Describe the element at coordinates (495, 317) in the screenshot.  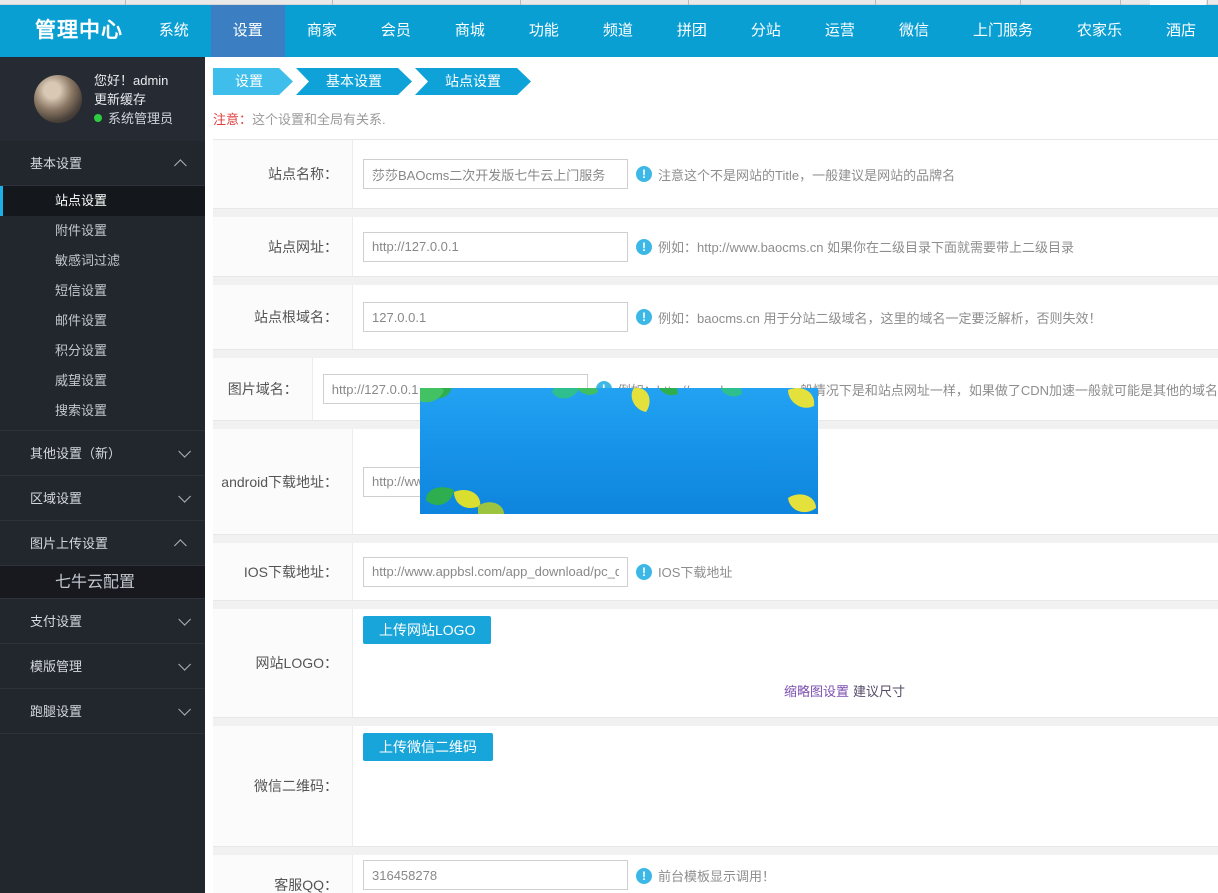
I see `root-domain-input` at that location.